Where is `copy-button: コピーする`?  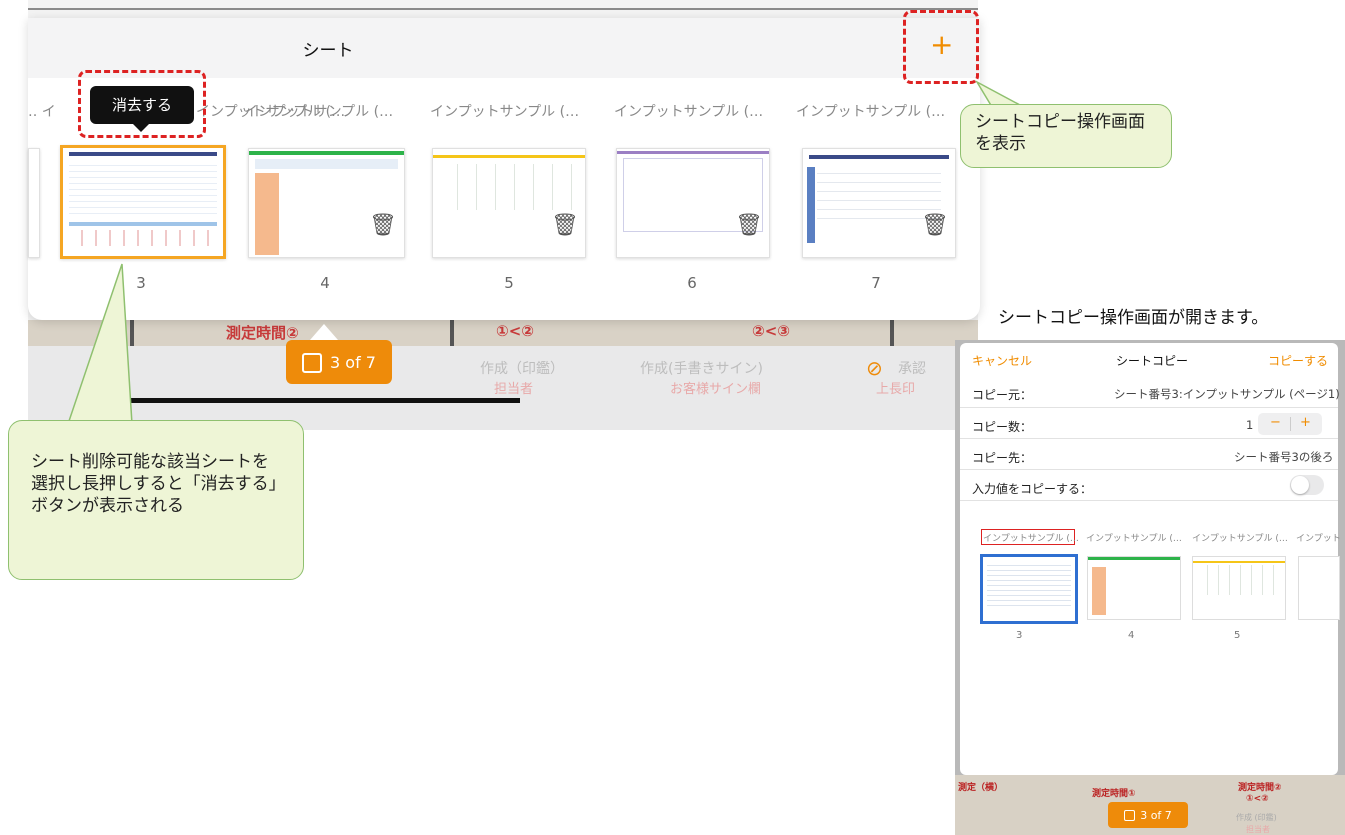 copy-button: コピーする is located at coordinates (1298, 360).